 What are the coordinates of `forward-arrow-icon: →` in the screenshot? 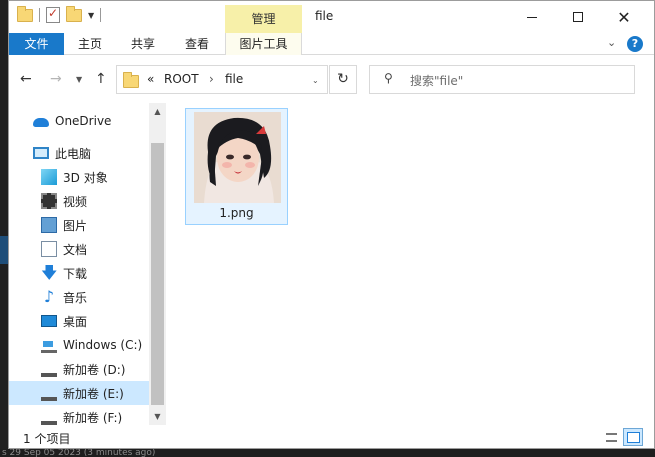 It's located at (56, 79).